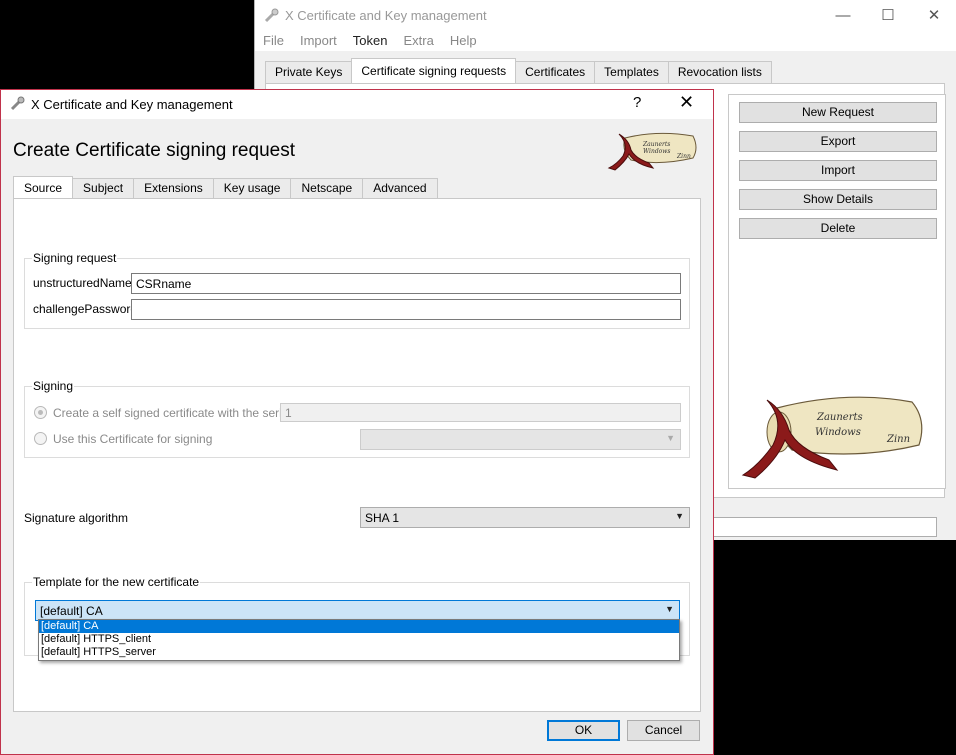 The height and width of the screenshot is (755, 956). Describe the element at coordinates (525, 517) in the screenshot. I see `signature-algorithm-select: SHA 1 ▼` at that location.